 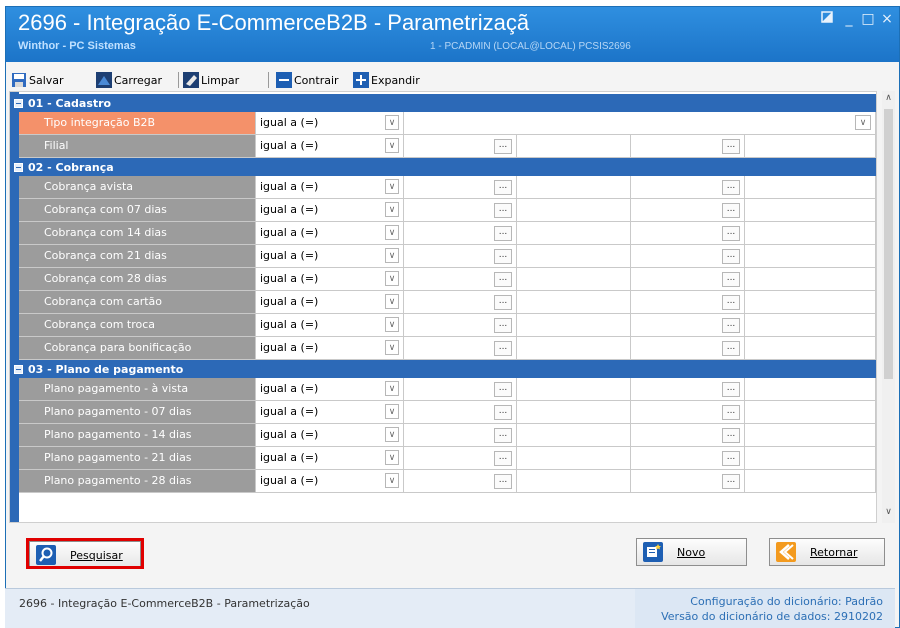 What do you see at coordinates (137, 435) in the screenshot?
I see `parameter-label: Plano pagamento - 14 dias` at bounding box center [137, 435].